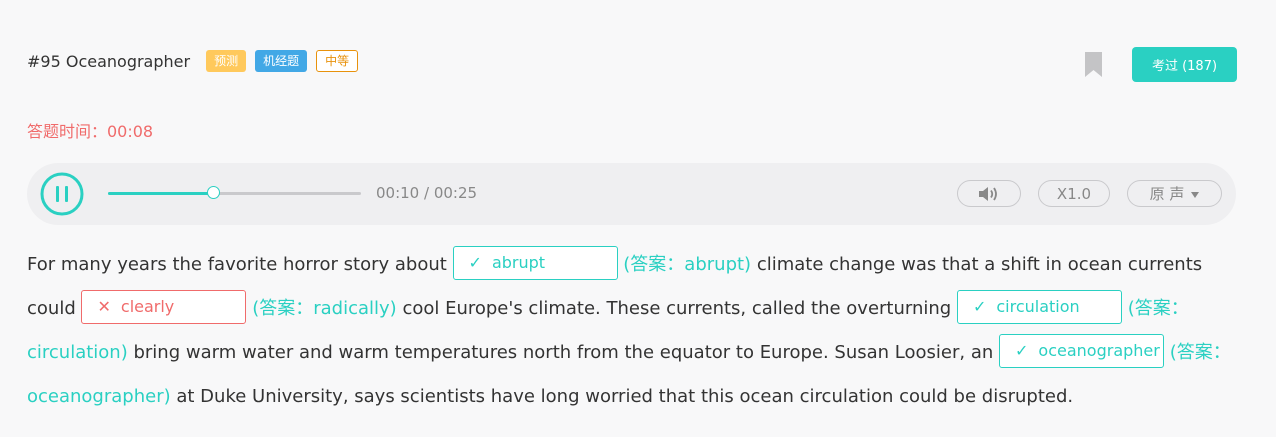  Describe the element at coordinates (1074, 193) in the screenshot. I see `speed-button: X1.0` at that location.